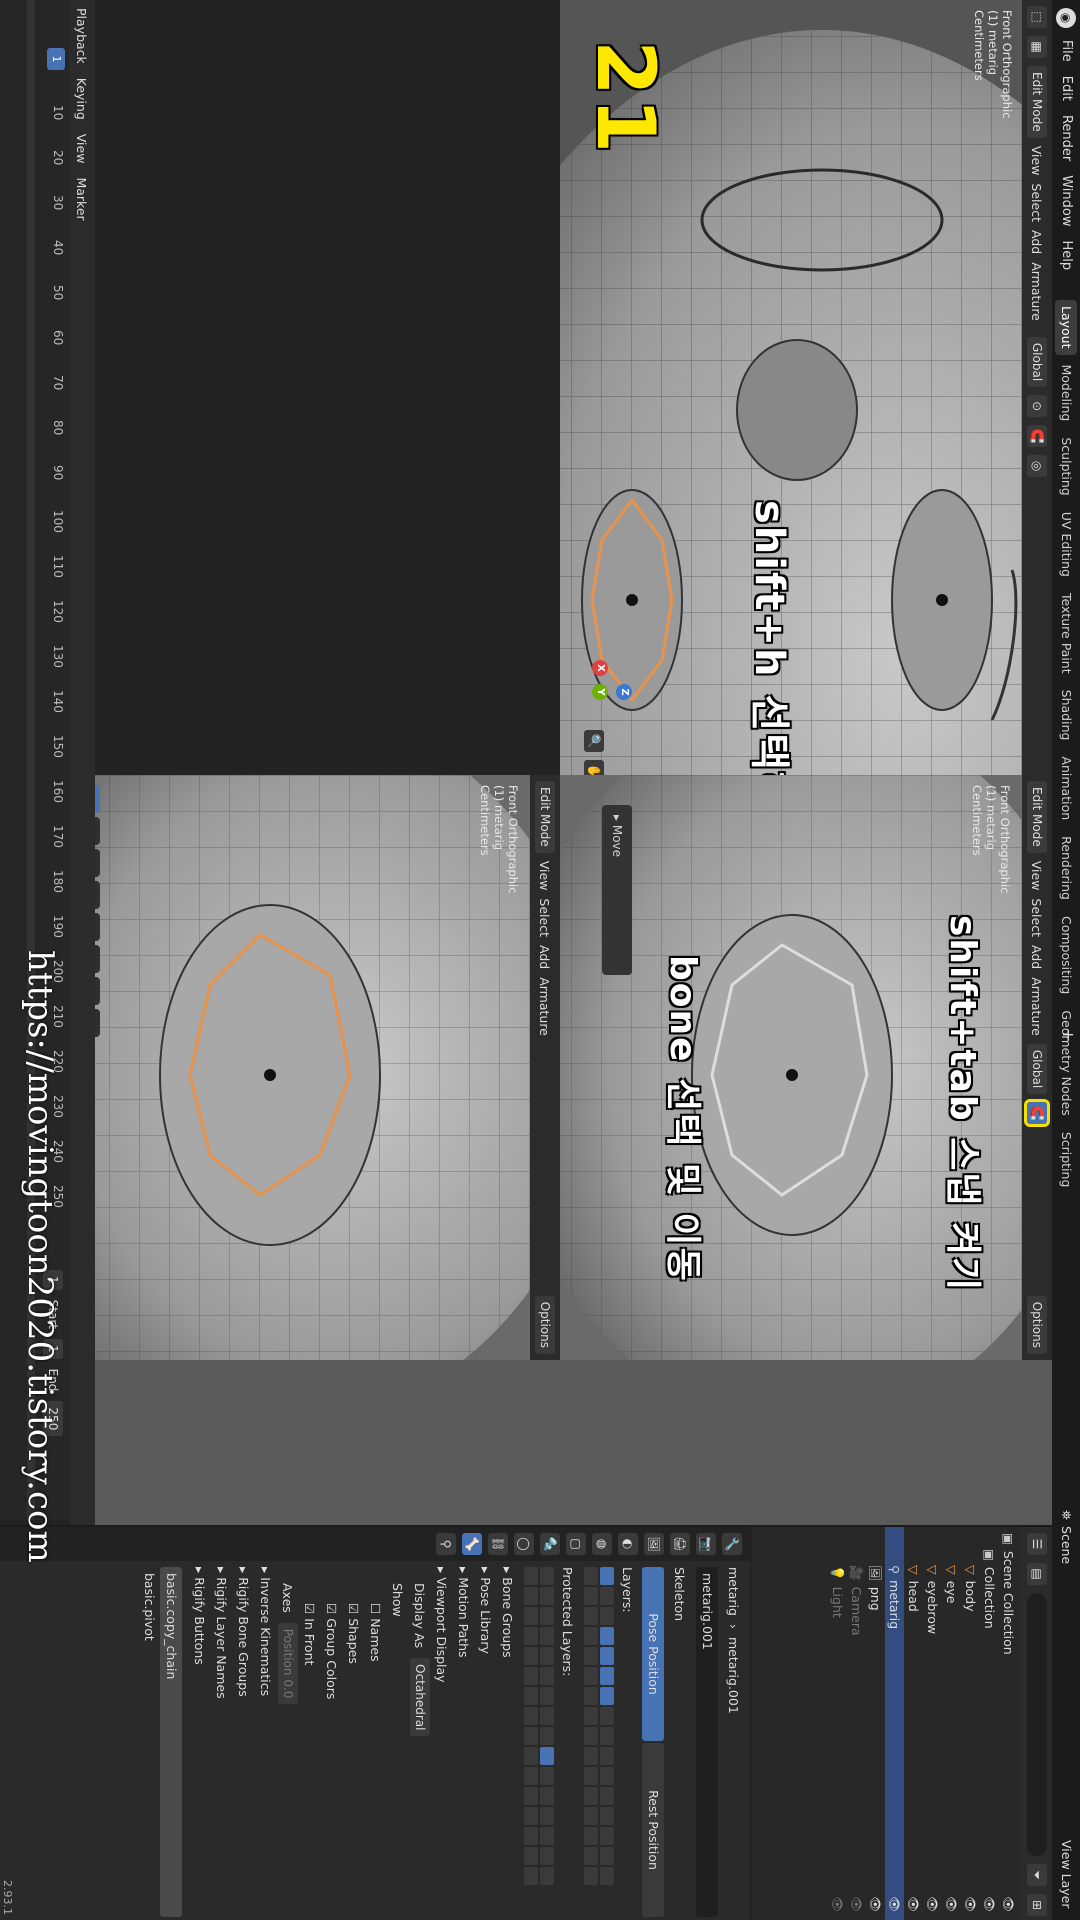 This screenshot has height=1920, width=1080. Describe the element at coordinates (1066, 788) in the screenshot. I see `tab-animation: Animation` at that location.